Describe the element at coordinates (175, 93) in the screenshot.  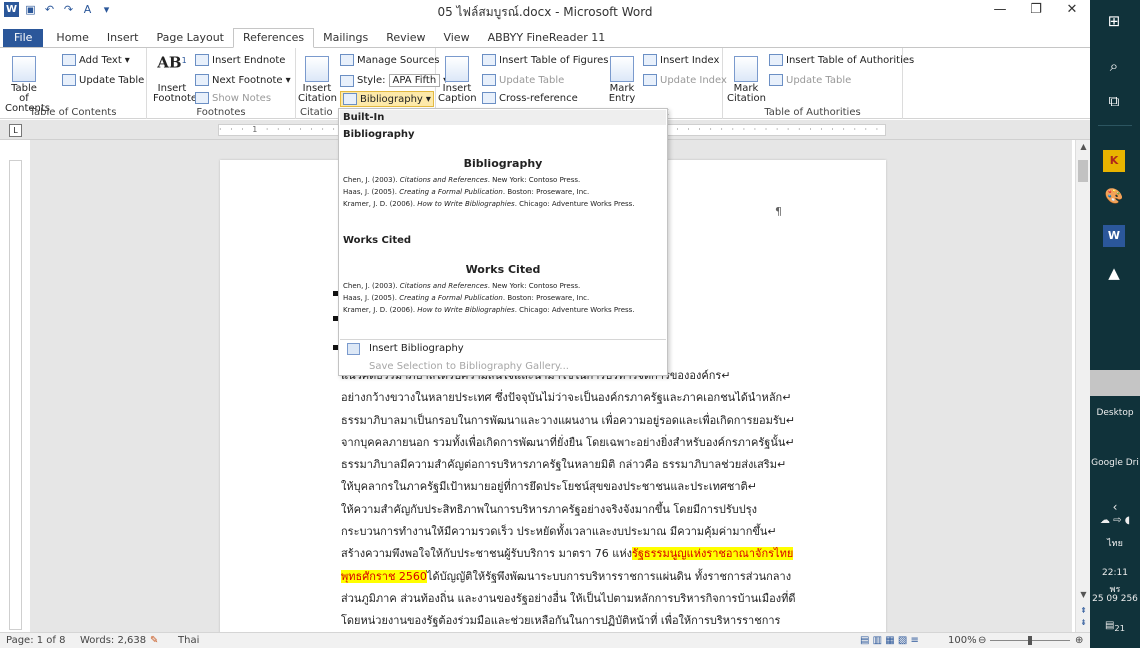
I see `insert-footnote-label: Insert Footnote` at that location.